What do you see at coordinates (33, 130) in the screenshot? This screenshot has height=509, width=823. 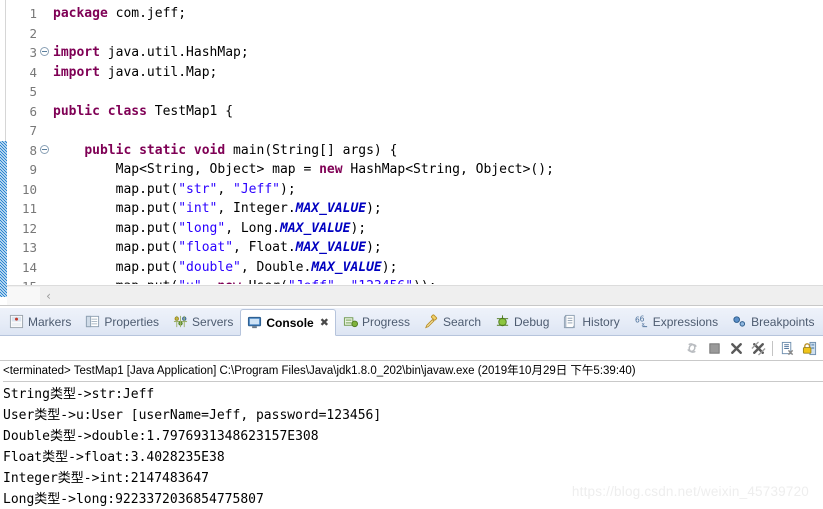 I see `line-number: 7` at bounding box center [33, 130].